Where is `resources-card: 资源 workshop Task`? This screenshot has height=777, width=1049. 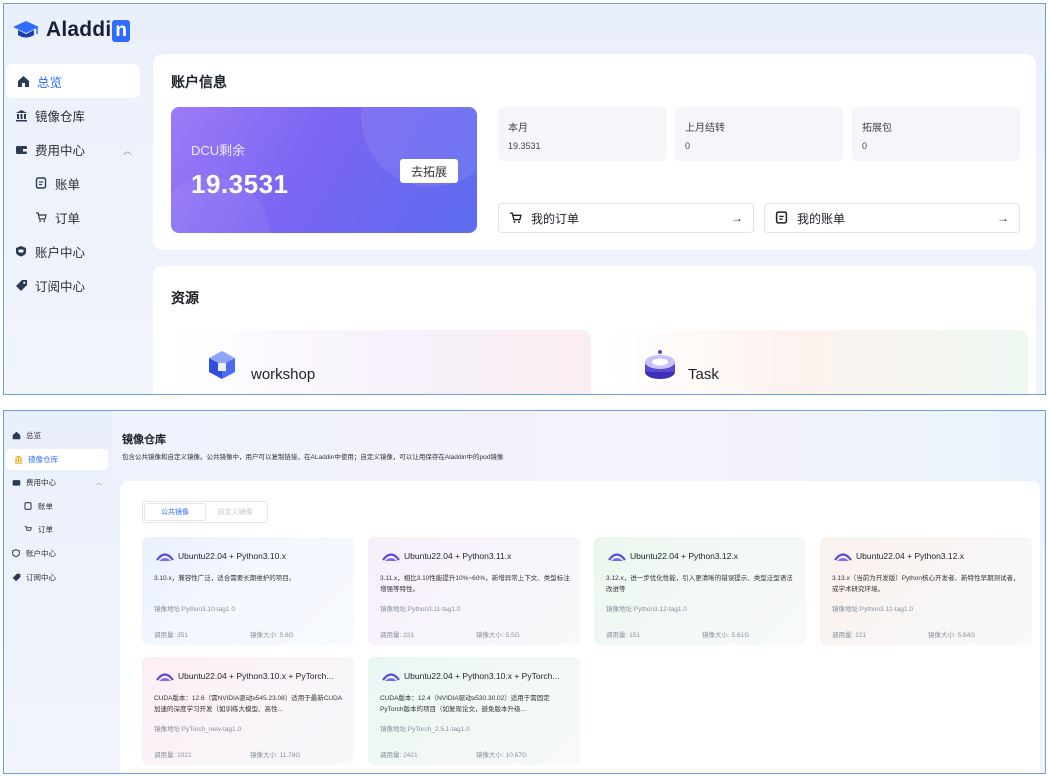
resources-card: 资源 workshop Task is located at coordinates (594, 330).